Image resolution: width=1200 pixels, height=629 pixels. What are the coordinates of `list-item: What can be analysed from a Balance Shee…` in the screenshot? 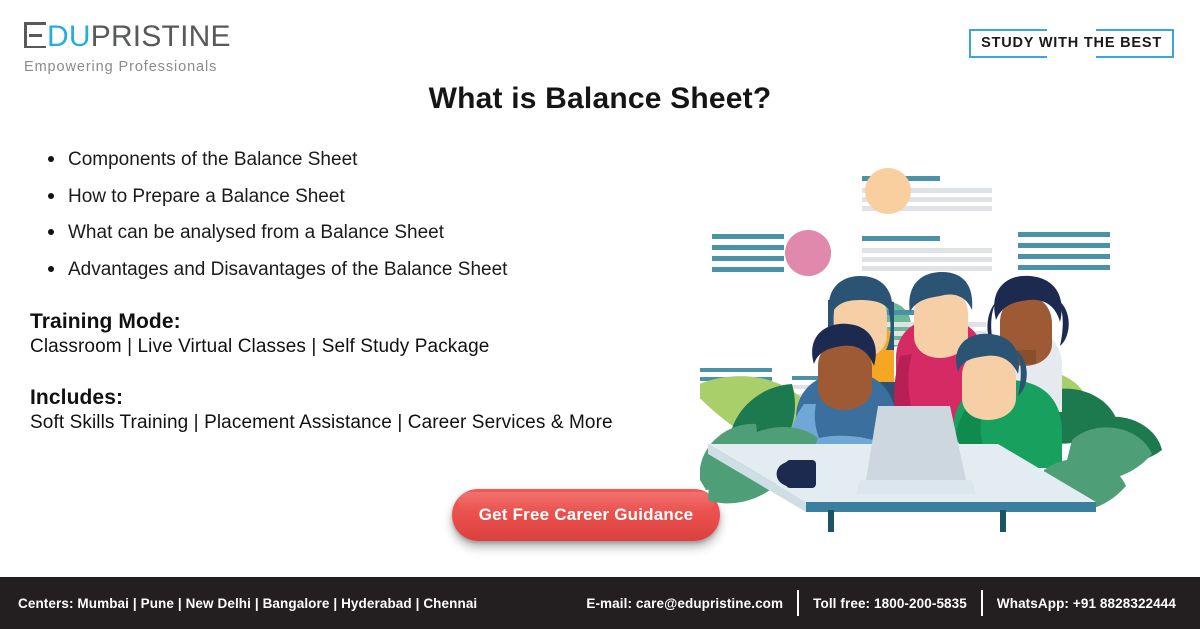 It's located at (382, 233).